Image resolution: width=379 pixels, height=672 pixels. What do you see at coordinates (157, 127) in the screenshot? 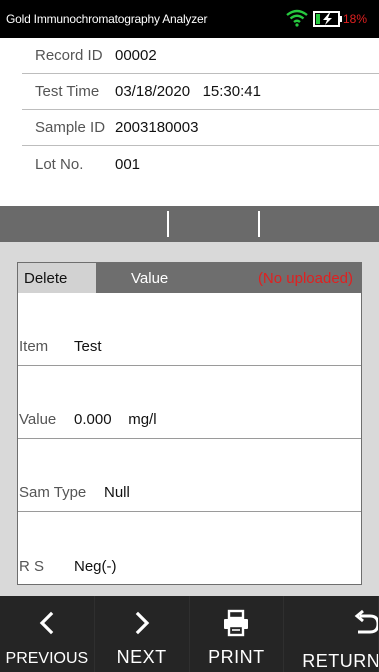
I see `sample-id-value: 2003180003` at bounding box center [157, 127].